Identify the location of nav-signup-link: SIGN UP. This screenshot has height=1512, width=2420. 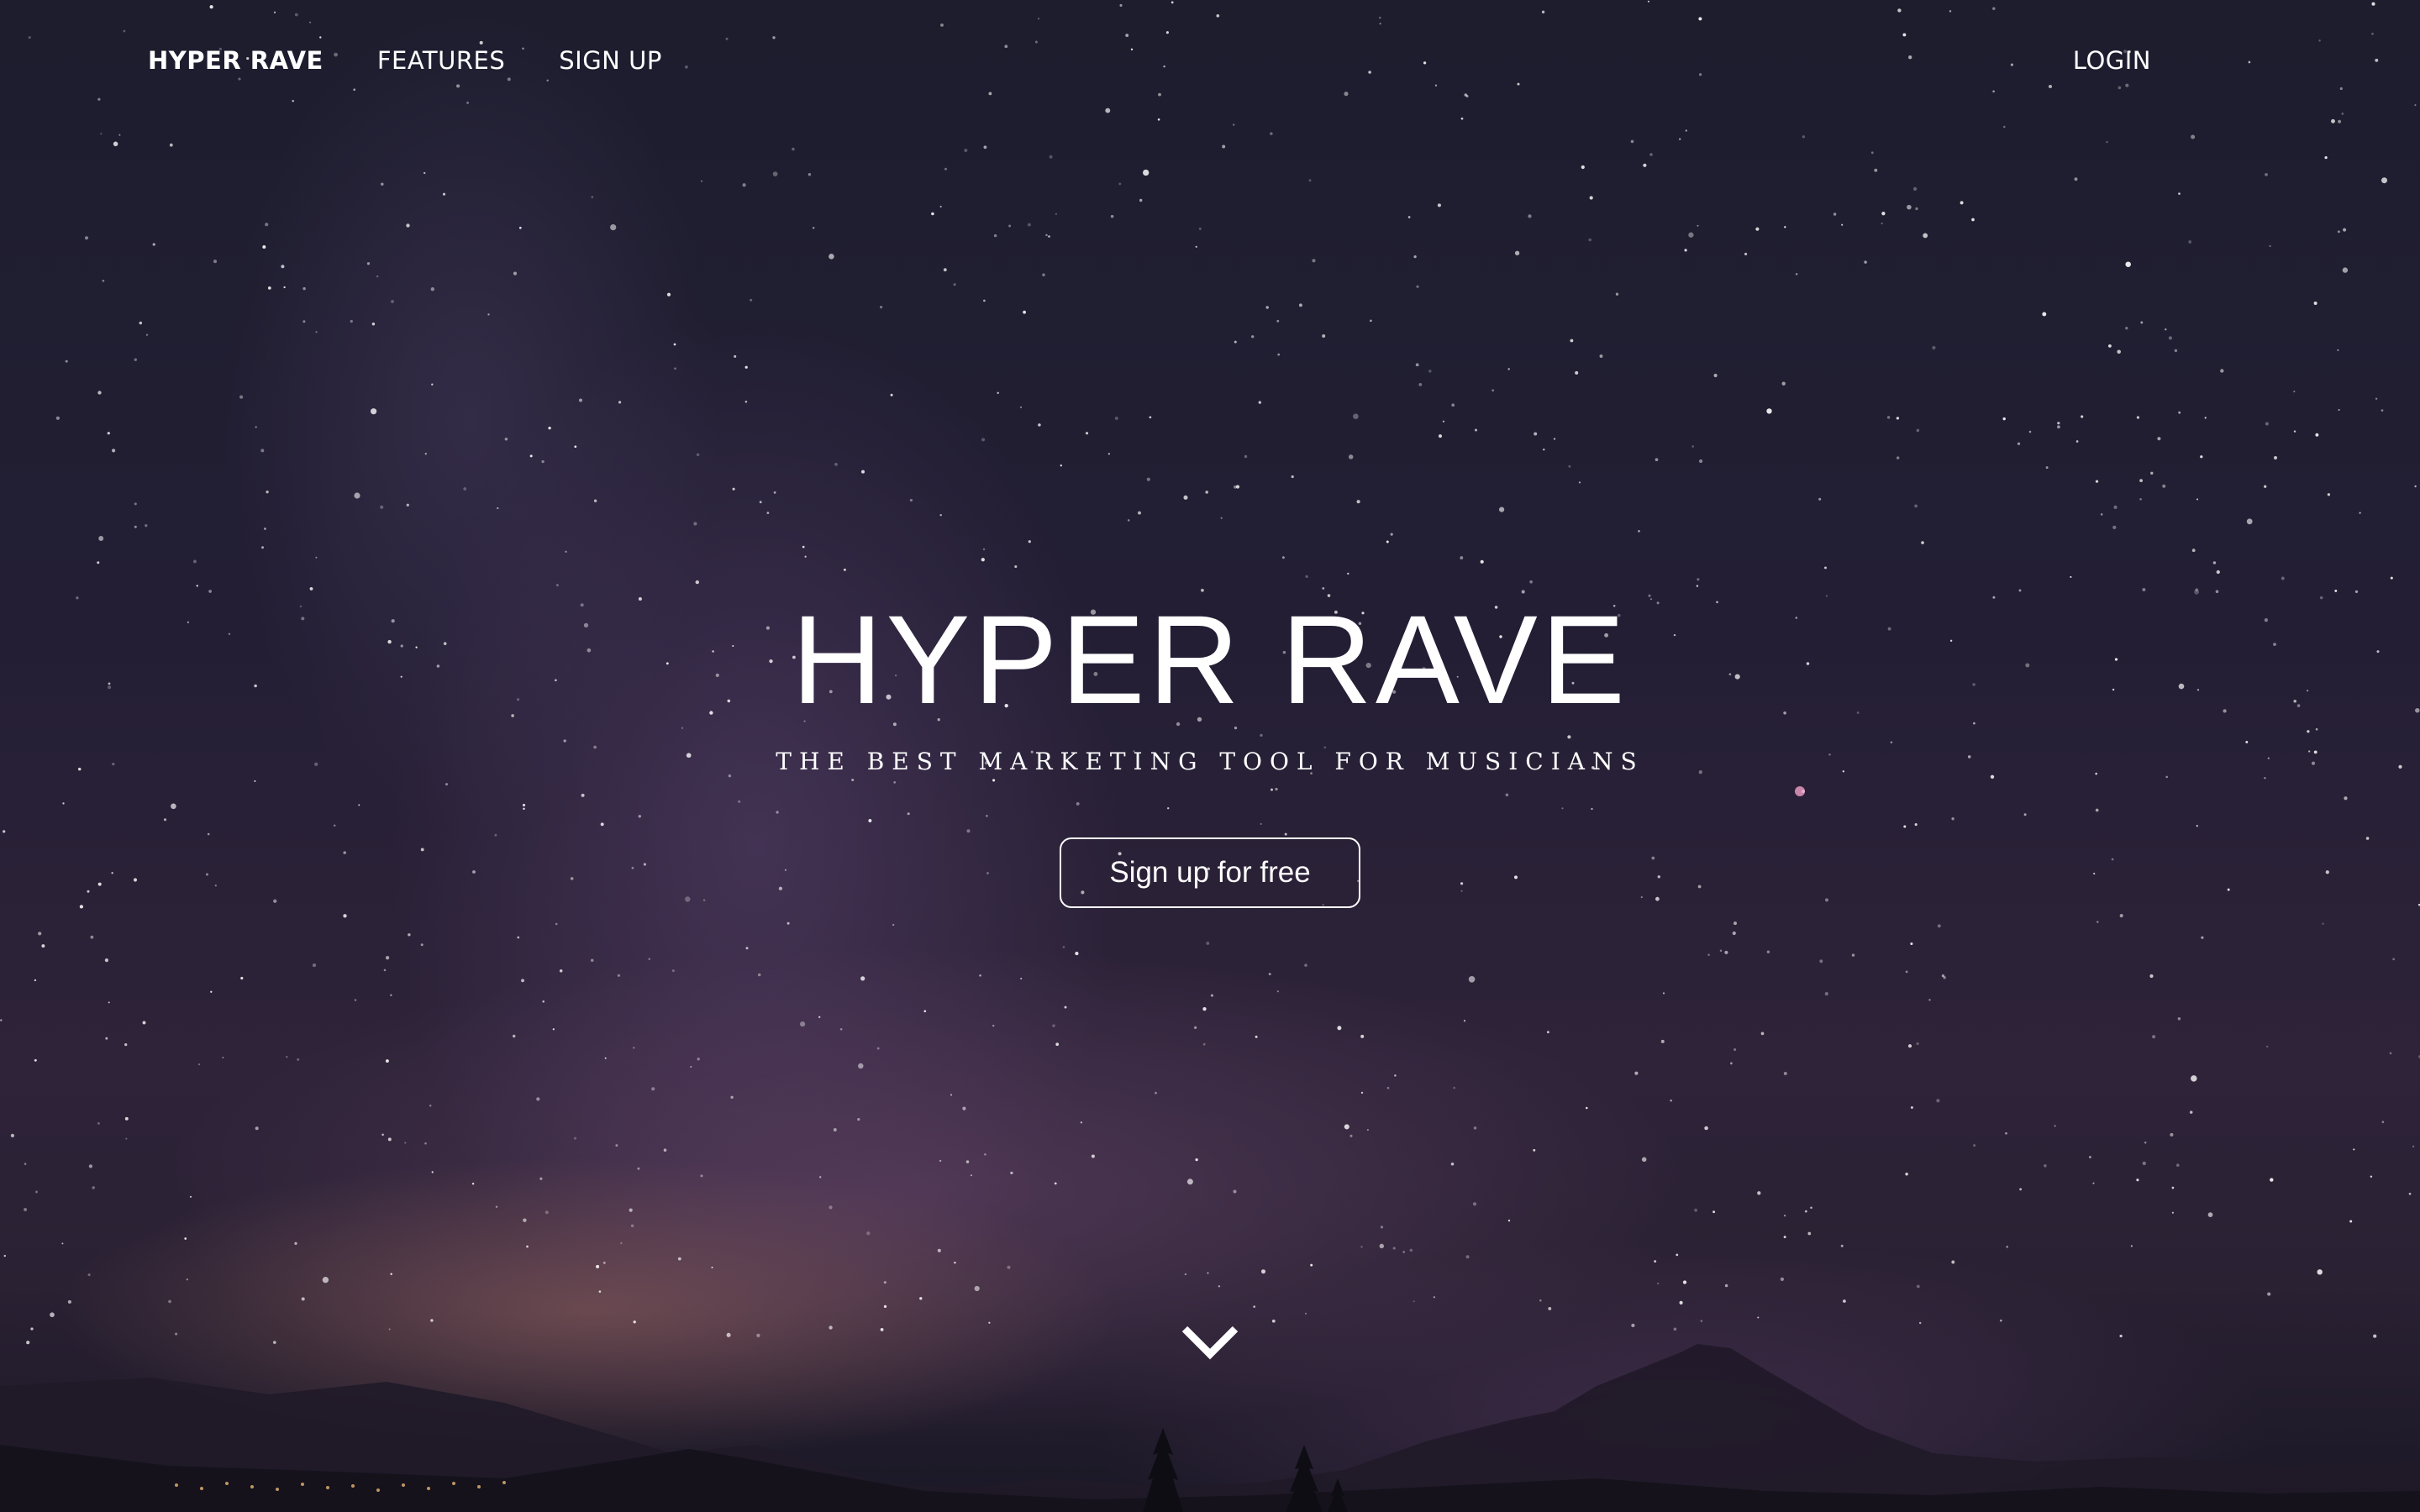
(611, 60).